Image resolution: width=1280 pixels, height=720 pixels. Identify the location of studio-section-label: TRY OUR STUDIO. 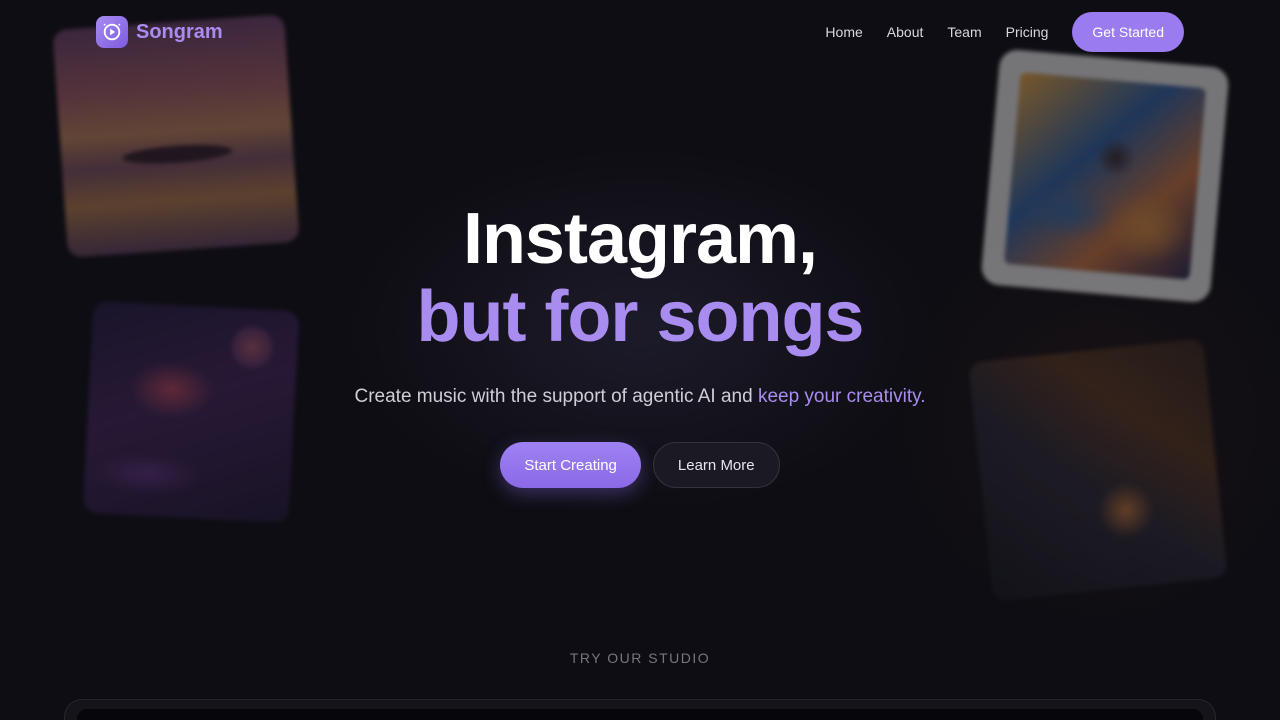
(640, 658).